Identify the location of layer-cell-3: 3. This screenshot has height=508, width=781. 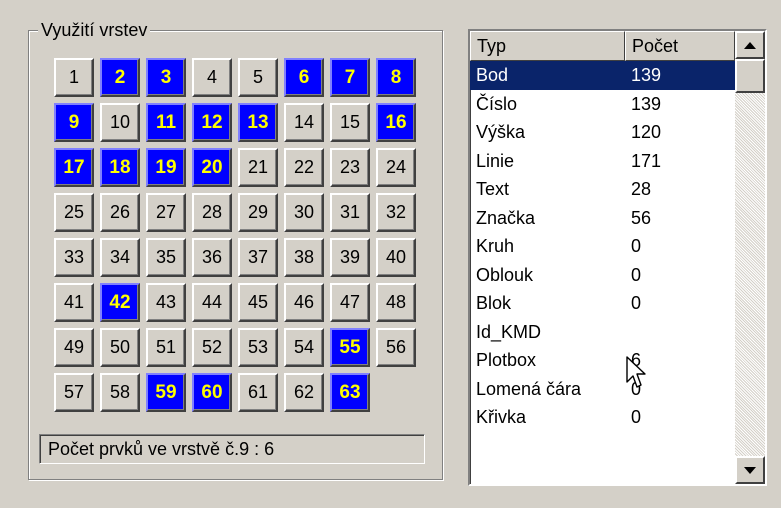
(166, 77).